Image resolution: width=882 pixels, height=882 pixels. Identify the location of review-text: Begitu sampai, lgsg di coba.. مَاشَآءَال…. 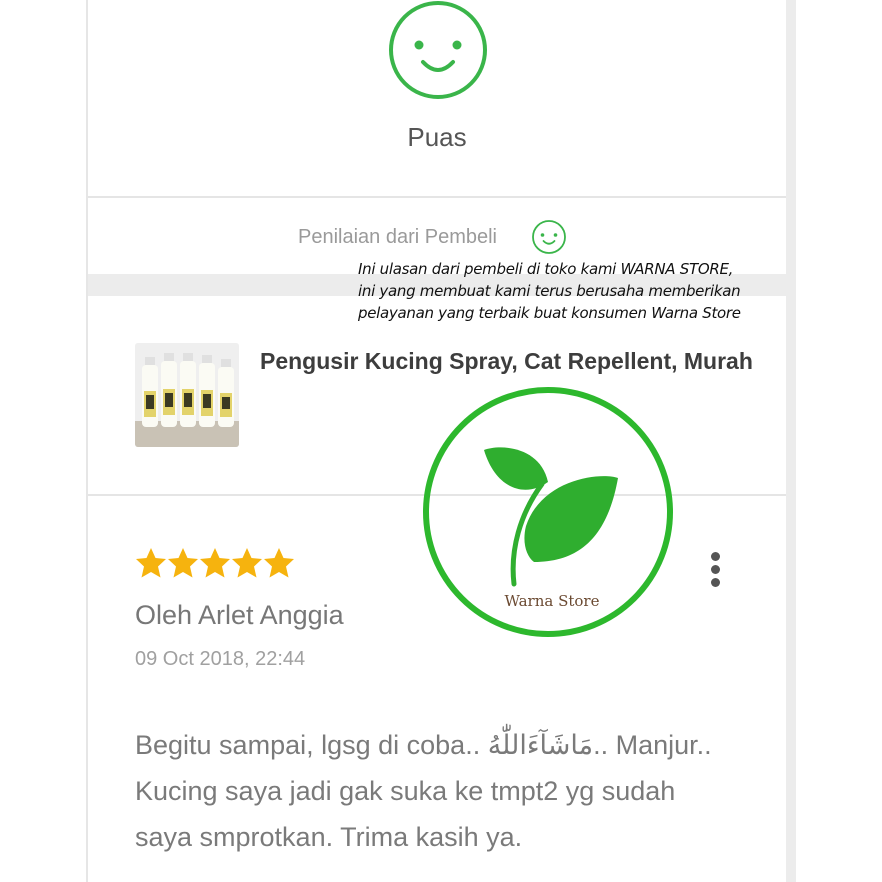
(445, 791).